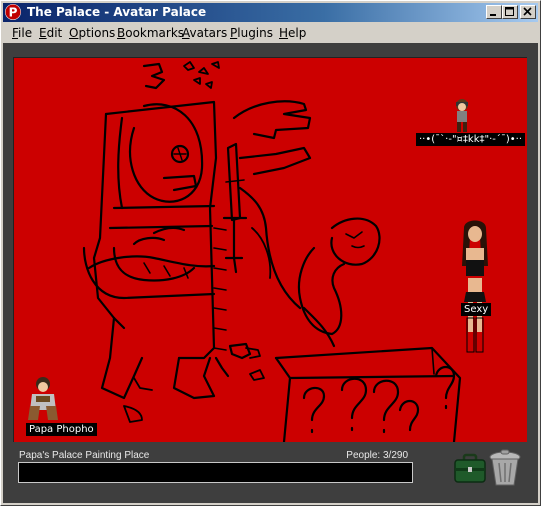 The width and height of the screenshot is (541, 506). I want to click on menu-edit: Edit, so click(50, 33).